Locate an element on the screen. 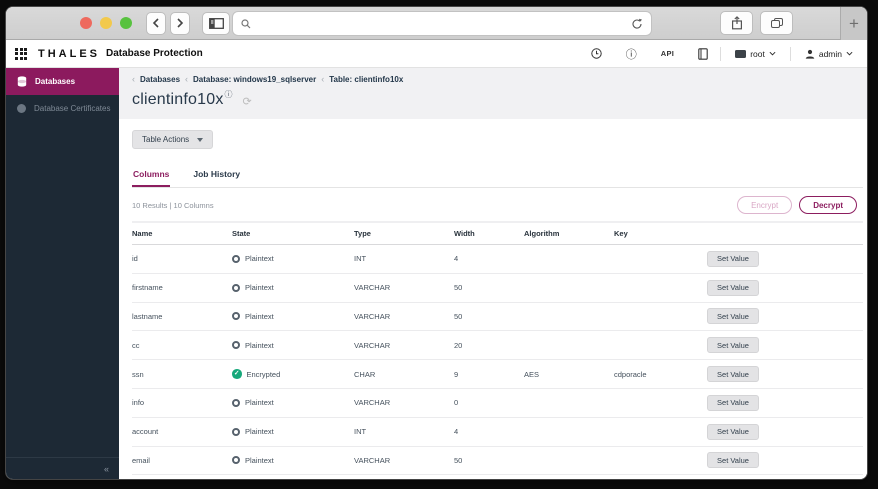  user-menu: admin is located at coordinates (829, 53).